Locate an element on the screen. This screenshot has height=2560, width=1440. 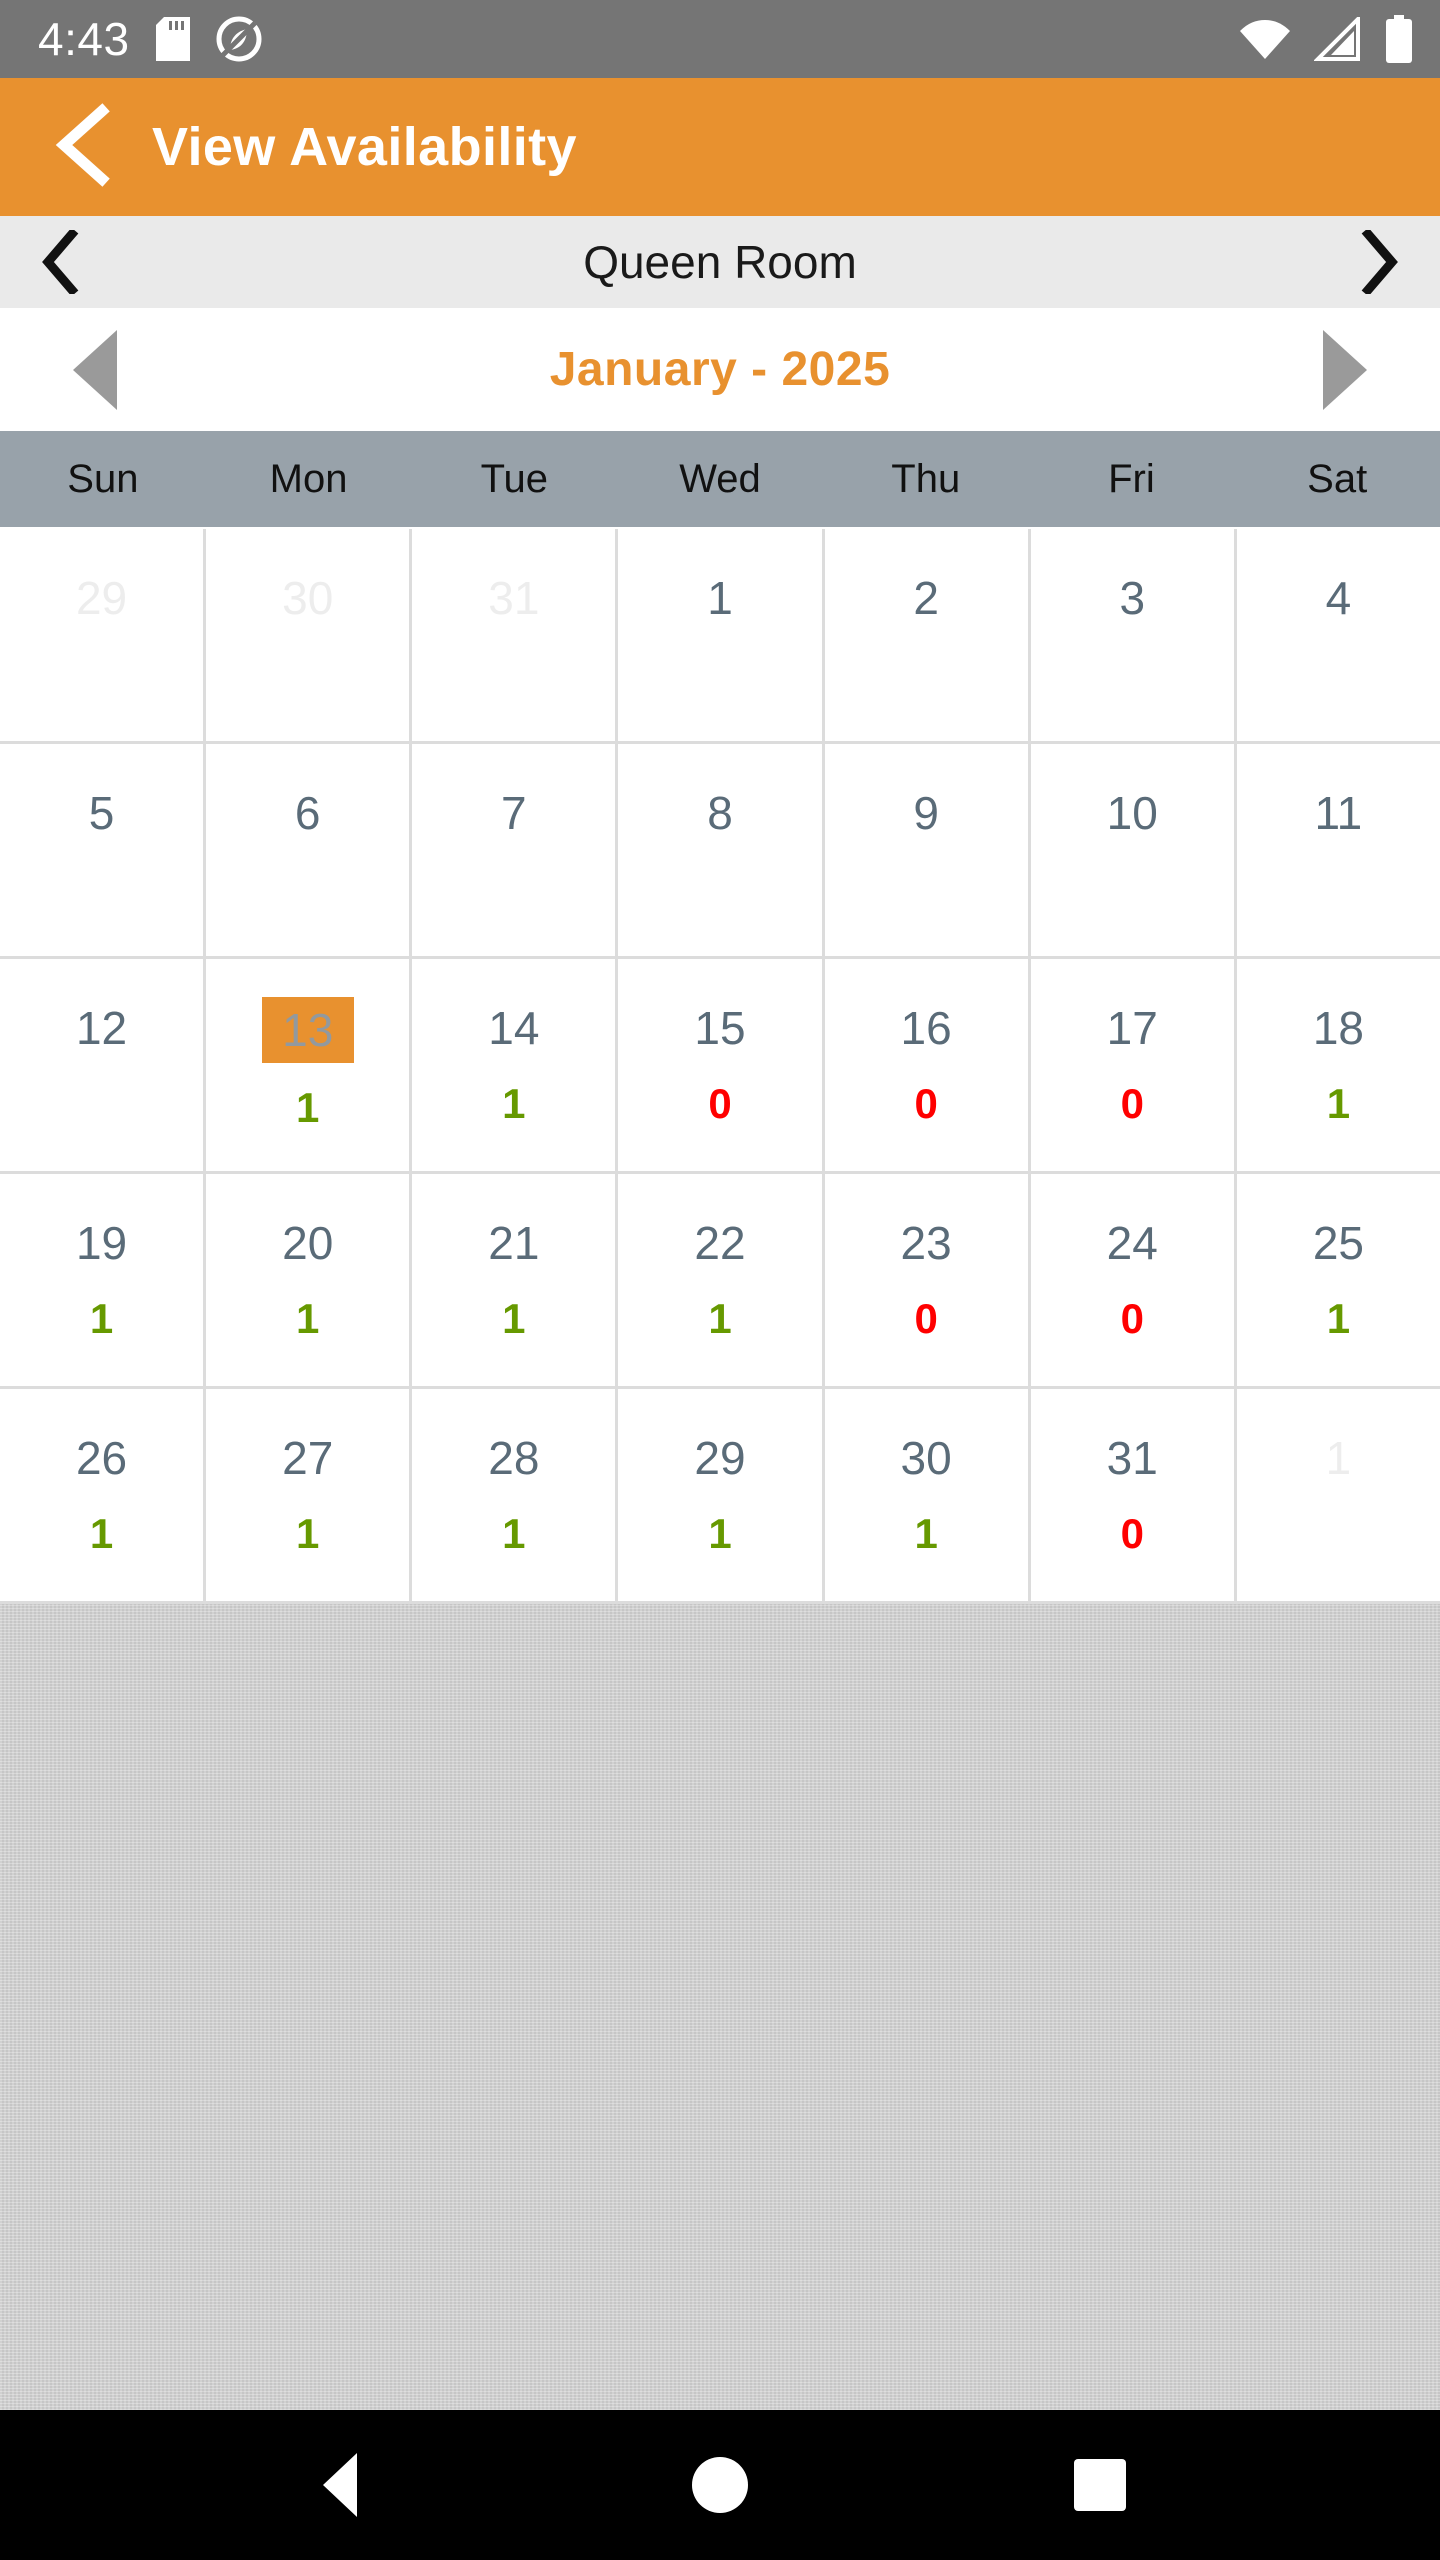
day-number: 7 is located at coordinates (514, 813).